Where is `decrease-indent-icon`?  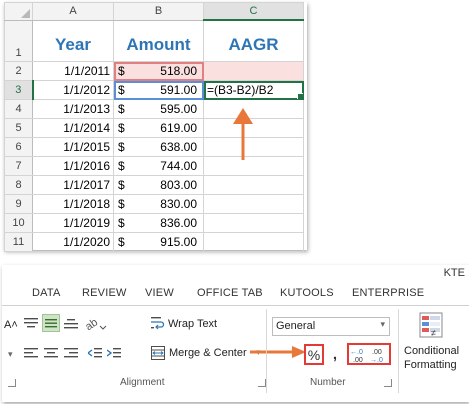 decrease-indent-icon is located at coordinates (95, 353).